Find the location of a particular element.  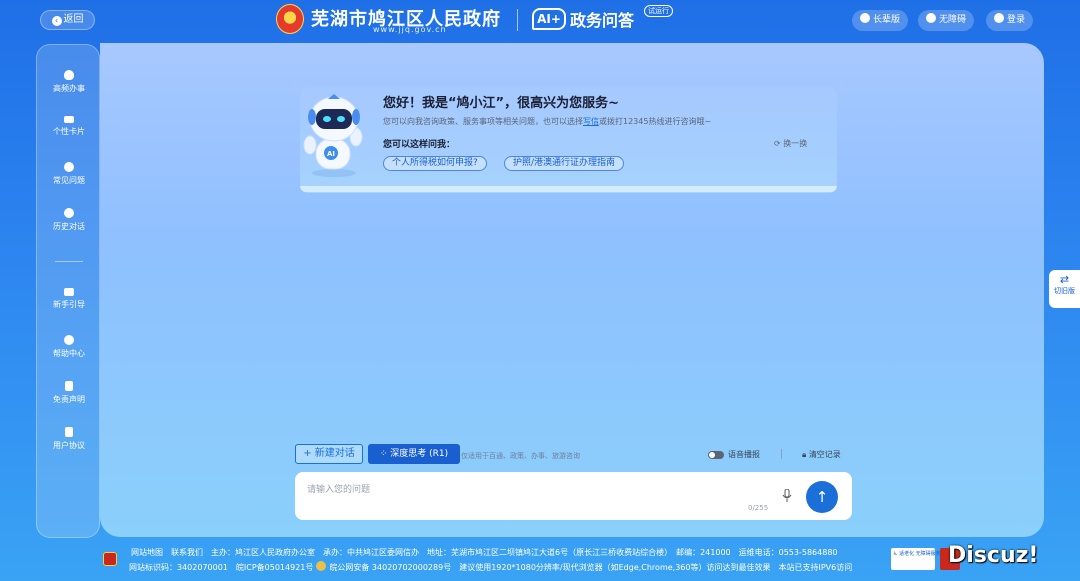

ask-label: 您可以这样问我： is located at coordinates (419, 143).